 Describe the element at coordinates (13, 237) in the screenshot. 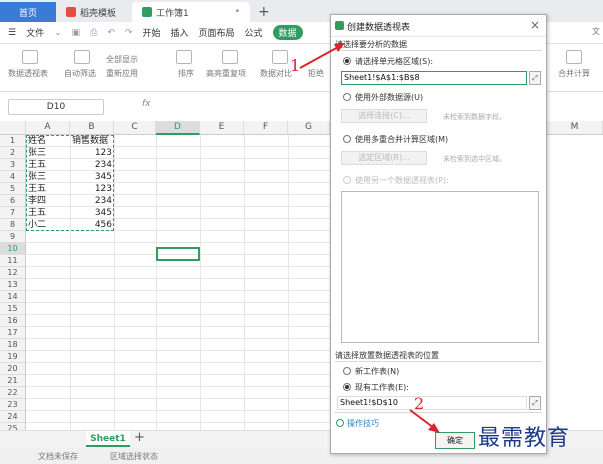

I see `row-header: 9` at that location.